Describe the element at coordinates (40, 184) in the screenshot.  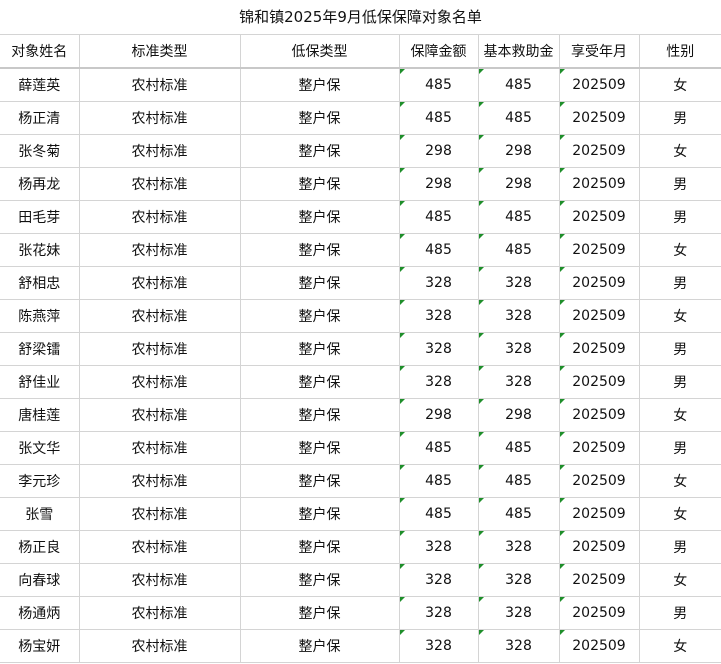
I see `cell-name: 杨再龙` at that location.